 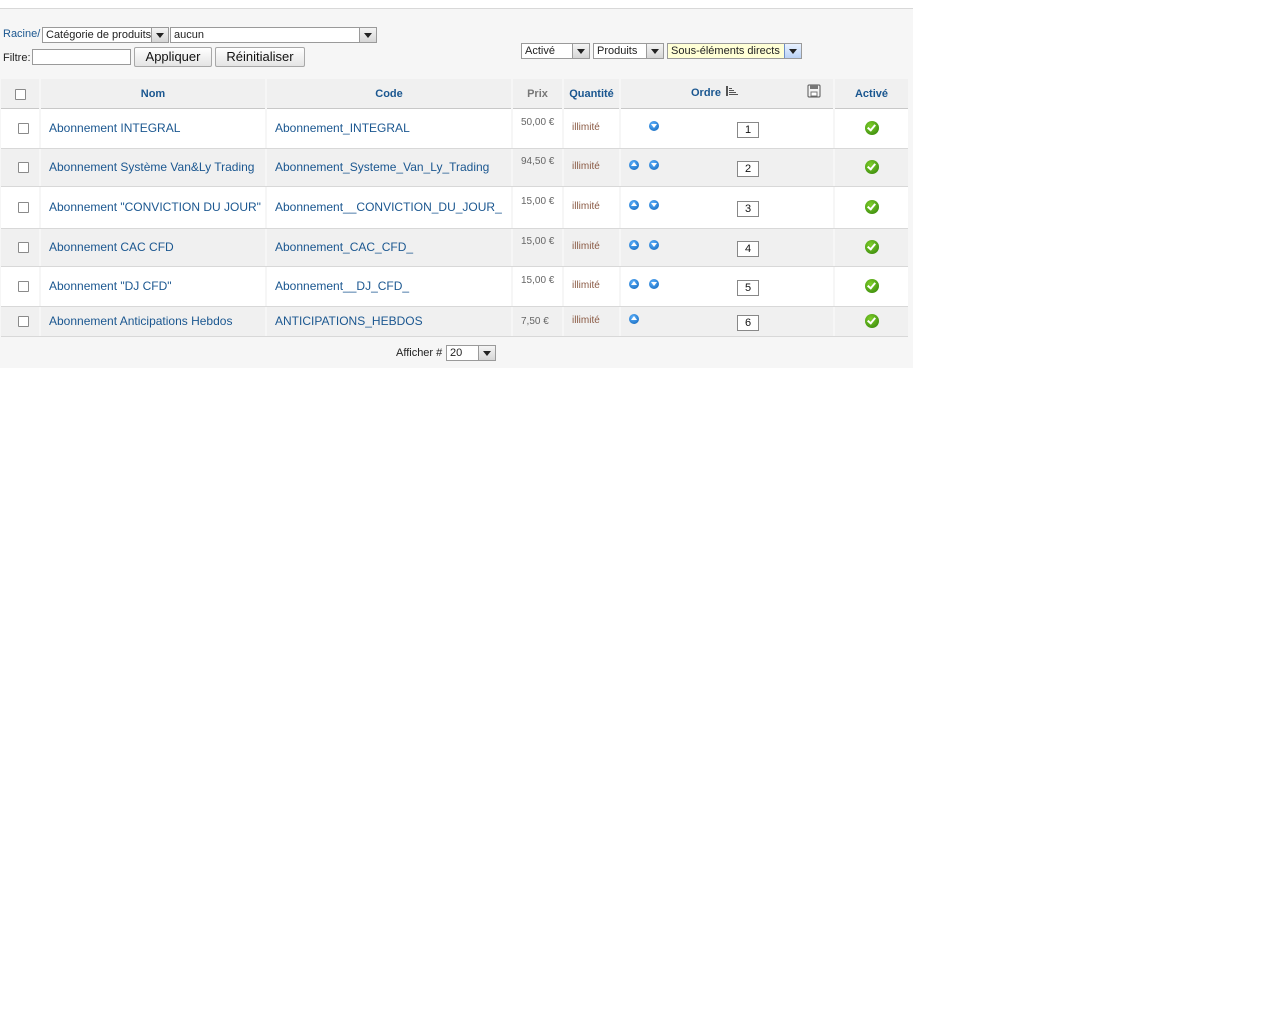 What do you see at coordinates (706, 93) in the screenshot?
I see `header-order-label: Ordre` at bounding box center [706, 93].